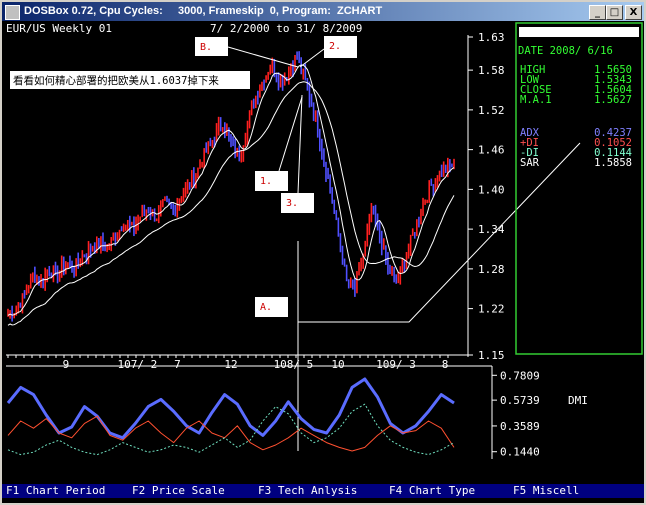 This screenshot has width=646, height=505. I want to click on time-tick-label: 109/ 3, so click(396, 364).